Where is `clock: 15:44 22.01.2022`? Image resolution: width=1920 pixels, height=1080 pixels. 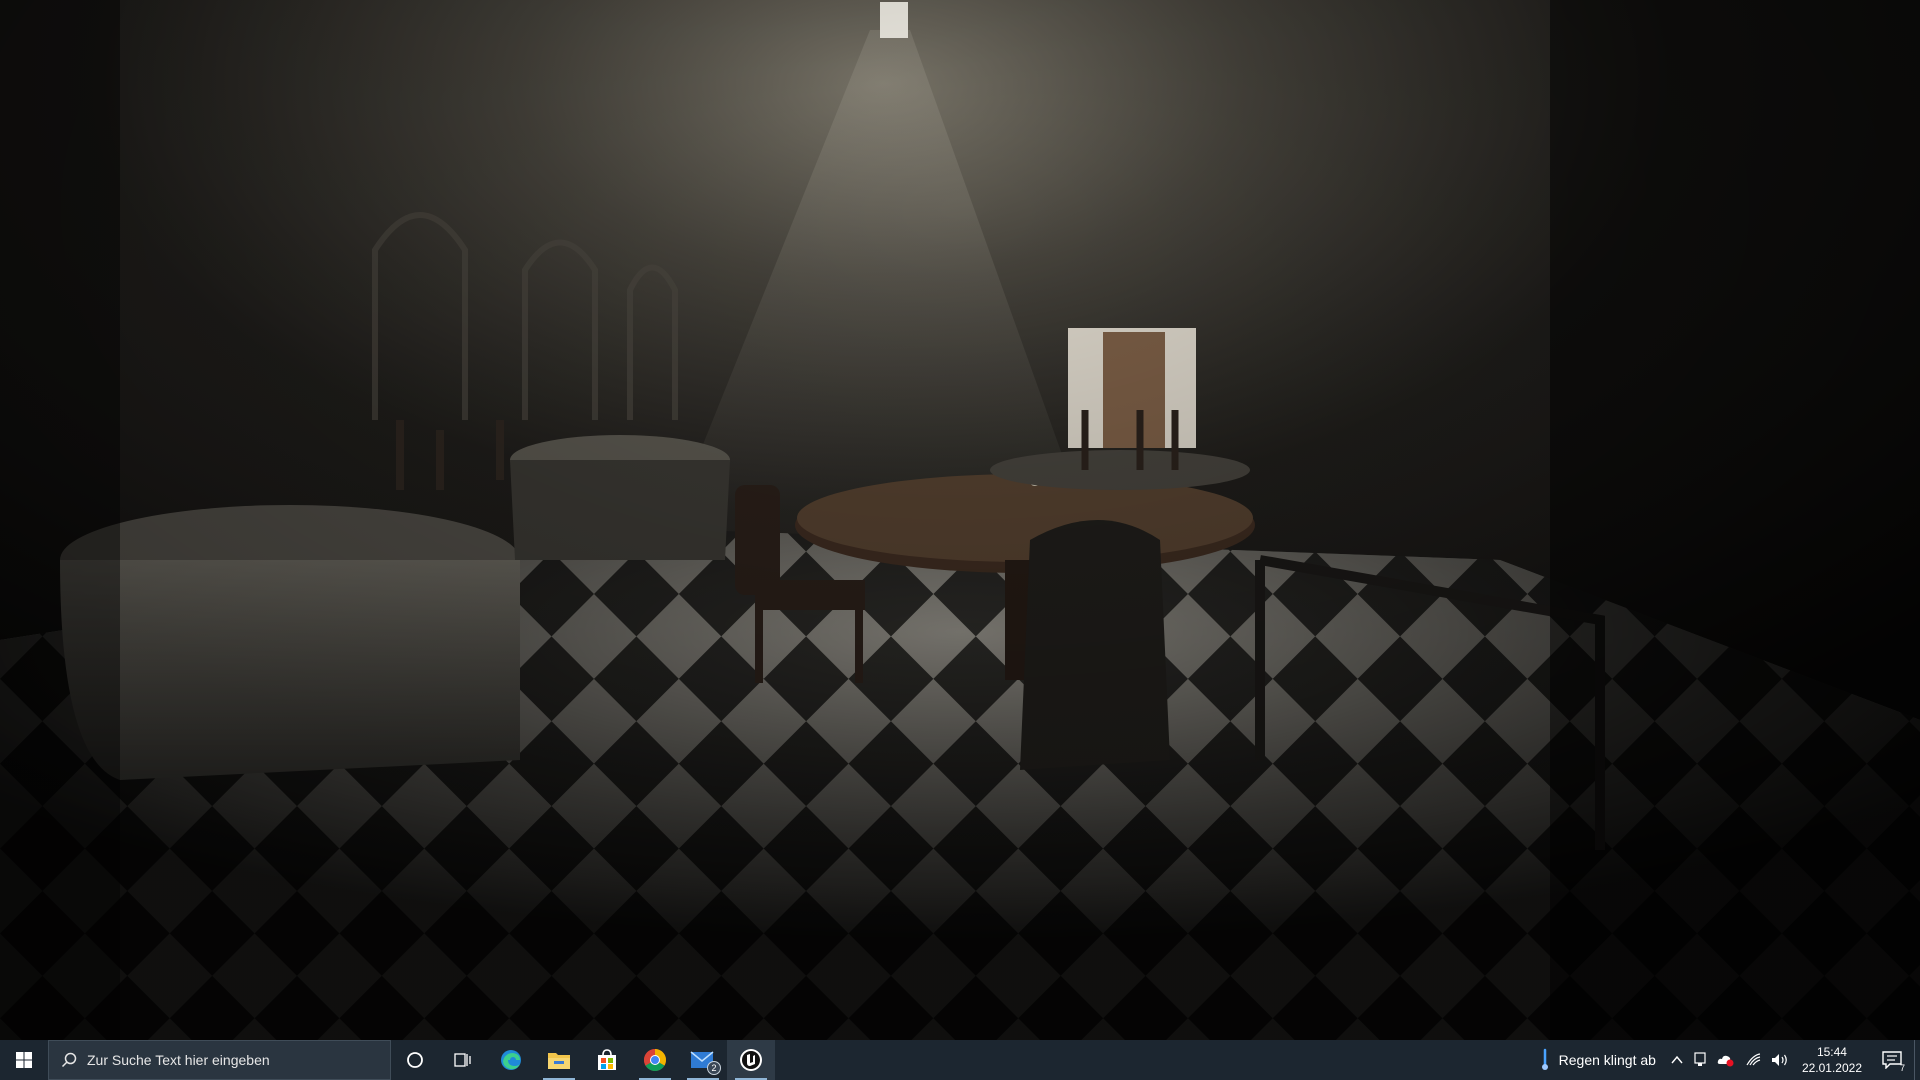
clock: 15:44 22.01.2022 is located at coordinates (1832, 1060).